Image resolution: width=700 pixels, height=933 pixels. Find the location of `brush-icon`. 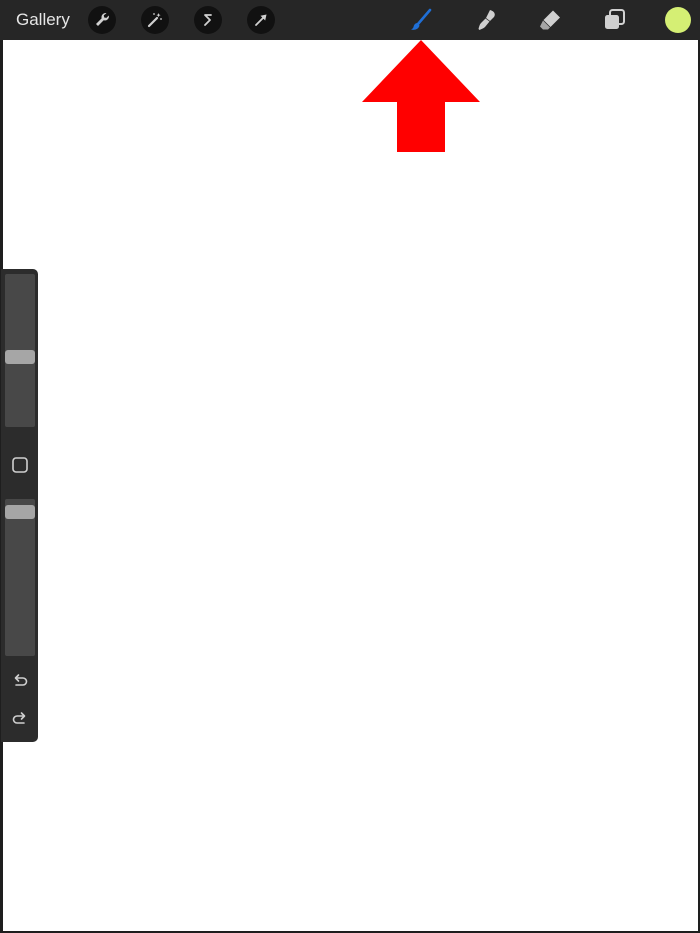

brush-icon is located at coordinates (421, 19).